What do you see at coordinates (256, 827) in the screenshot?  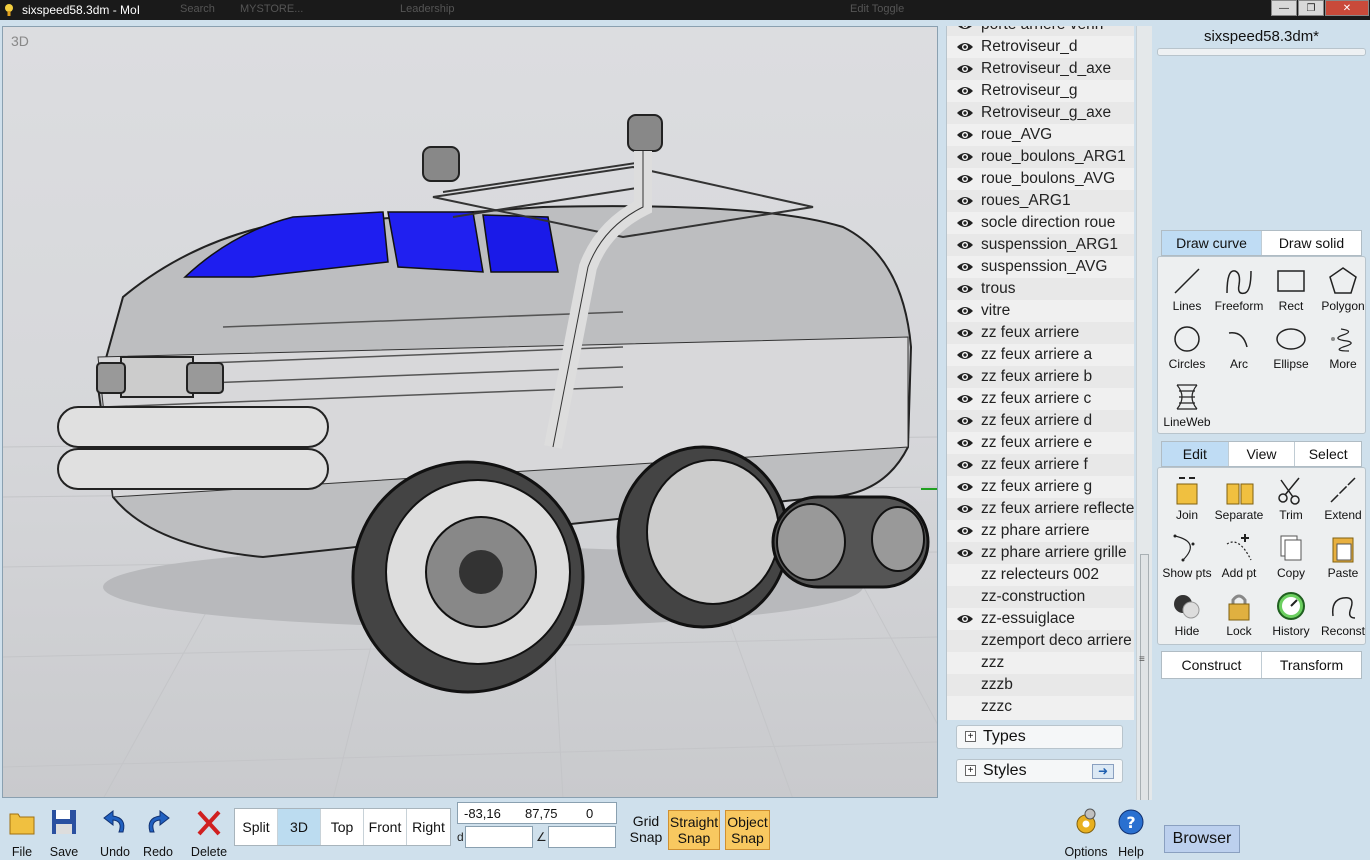 I see `view-split-button: Split` at bounding box center [256, 827].